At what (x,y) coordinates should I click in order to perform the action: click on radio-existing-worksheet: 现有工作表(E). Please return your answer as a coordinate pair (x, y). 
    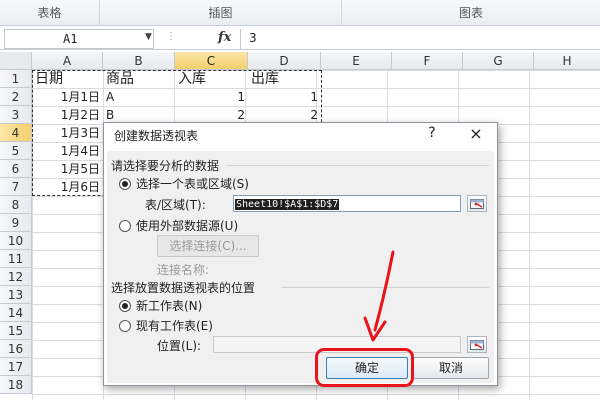
    Looking at the image, I should click on (166, 325).